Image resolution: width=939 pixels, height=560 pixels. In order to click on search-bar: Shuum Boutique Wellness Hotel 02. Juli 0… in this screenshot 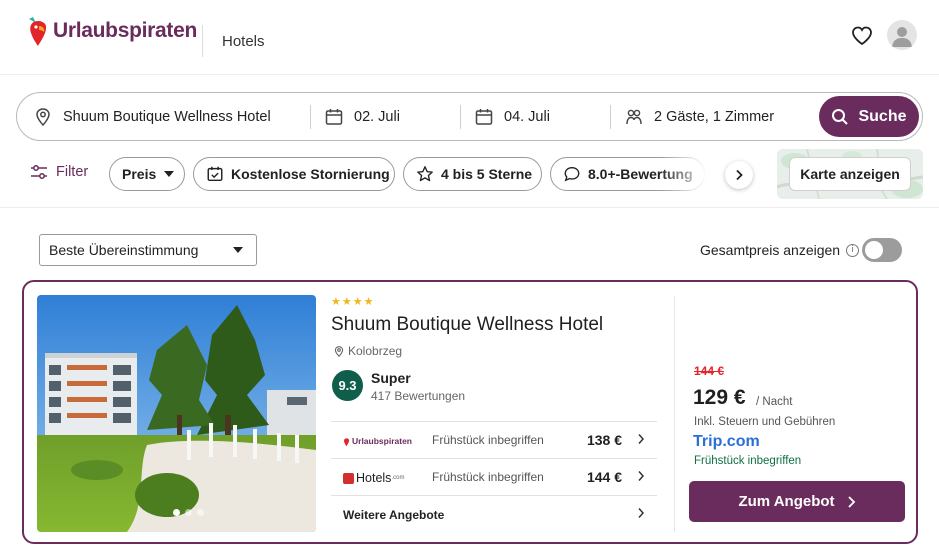, I will do `click(469, 116)`.